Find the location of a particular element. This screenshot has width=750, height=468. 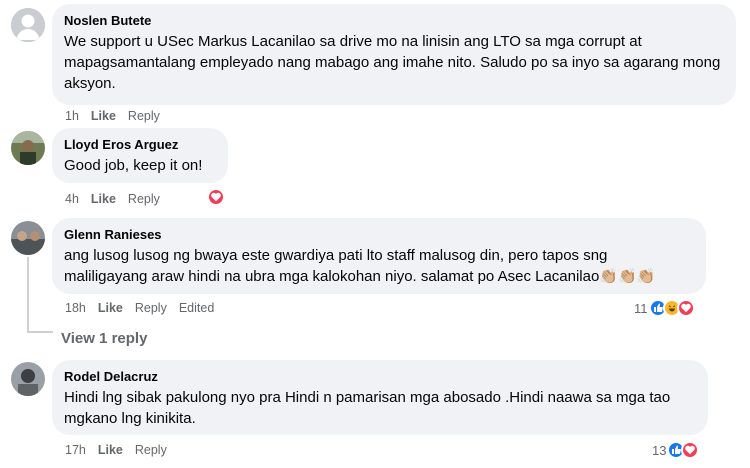

avatar-glenn is located at coordinates (28, 238).